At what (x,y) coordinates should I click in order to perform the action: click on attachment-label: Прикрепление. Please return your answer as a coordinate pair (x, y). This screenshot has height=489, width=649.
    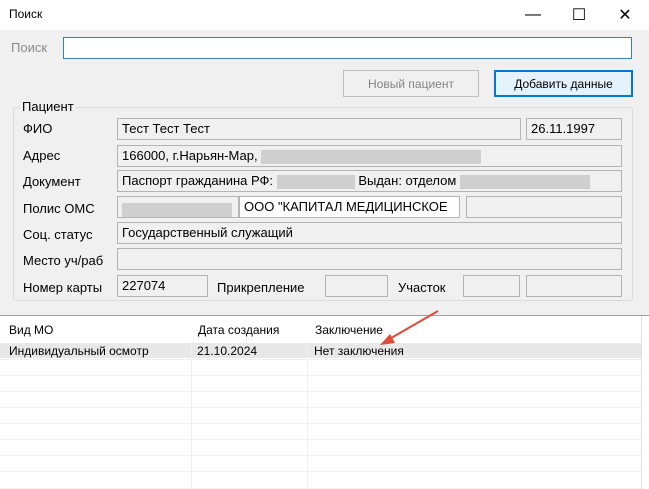
    Looking at the image, I should click on (261, 287).